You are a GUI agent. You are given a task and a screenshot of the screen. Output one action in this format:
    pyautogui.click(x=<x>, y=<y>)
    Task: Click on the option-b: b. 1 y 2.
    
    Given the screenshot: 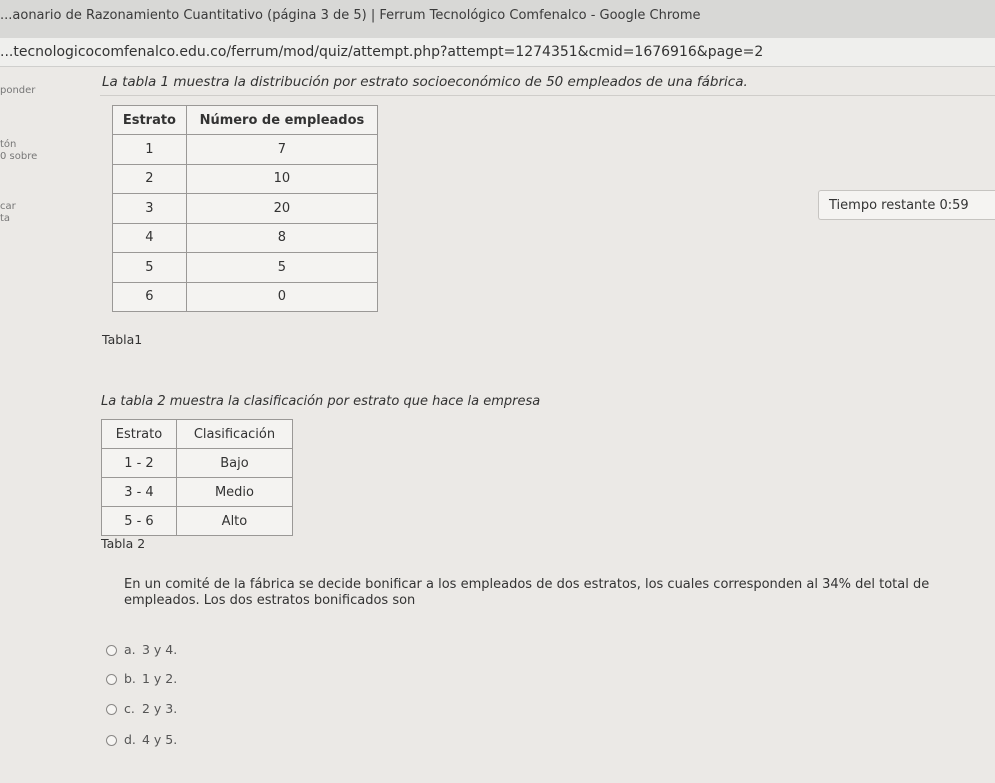 What is the action you would take?
    pyautogui.click(x=141, y=681)
    